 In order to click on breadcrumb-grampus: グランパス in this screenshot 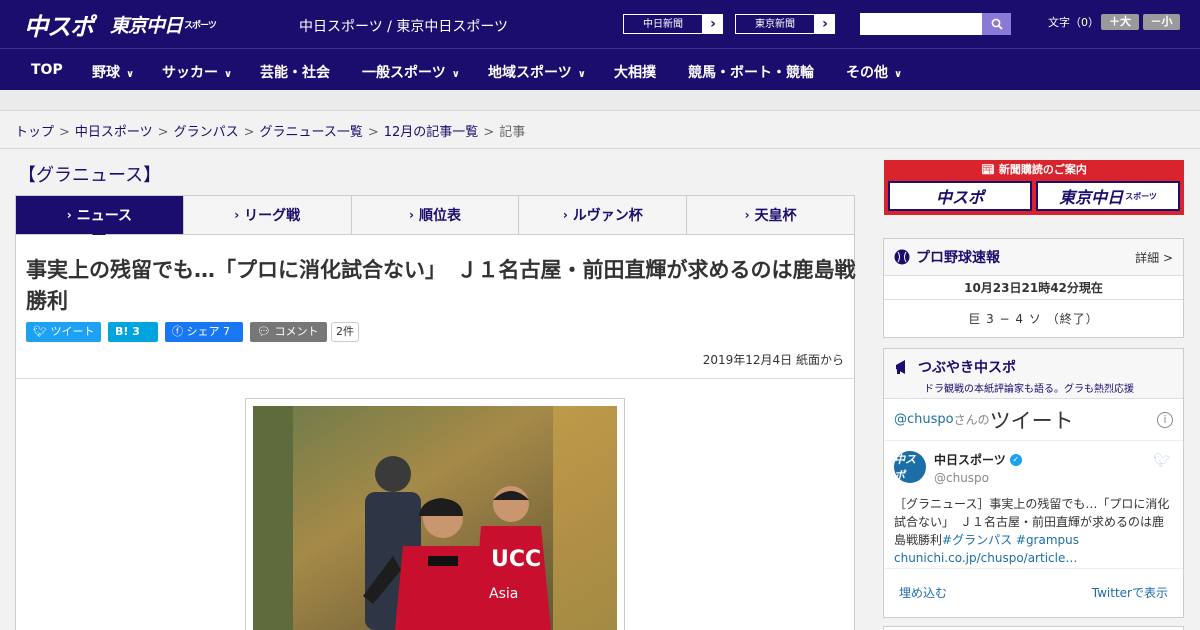, I will do `click(206, 132)`.